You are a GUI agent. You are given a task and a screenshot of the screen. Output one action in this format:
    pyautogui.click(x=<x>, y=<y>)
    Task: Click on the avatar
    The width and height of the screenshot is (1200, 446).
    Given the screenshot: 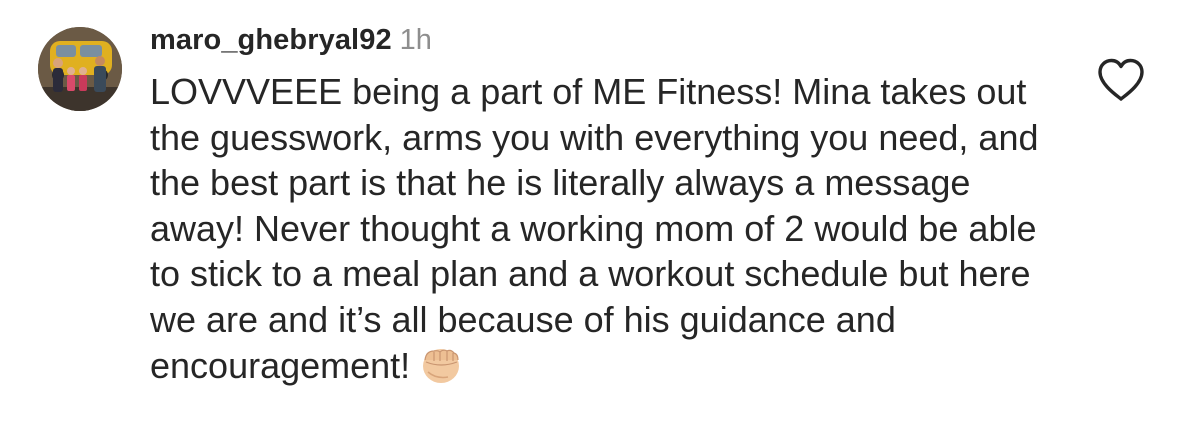 What is the action you would take?
    pyautogui.click(x=80, y=69)
    